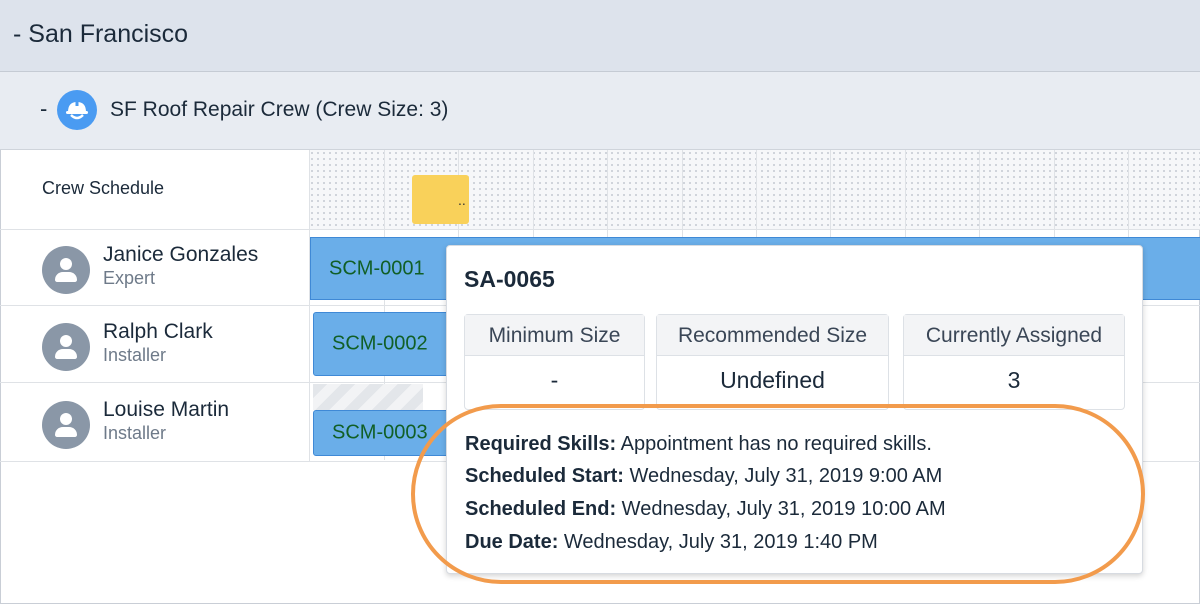 The image size is (1200, 604). Describe the element at coordinates (512, 542) in the screenshot. I see `detail-label: Due Date:` at that location.